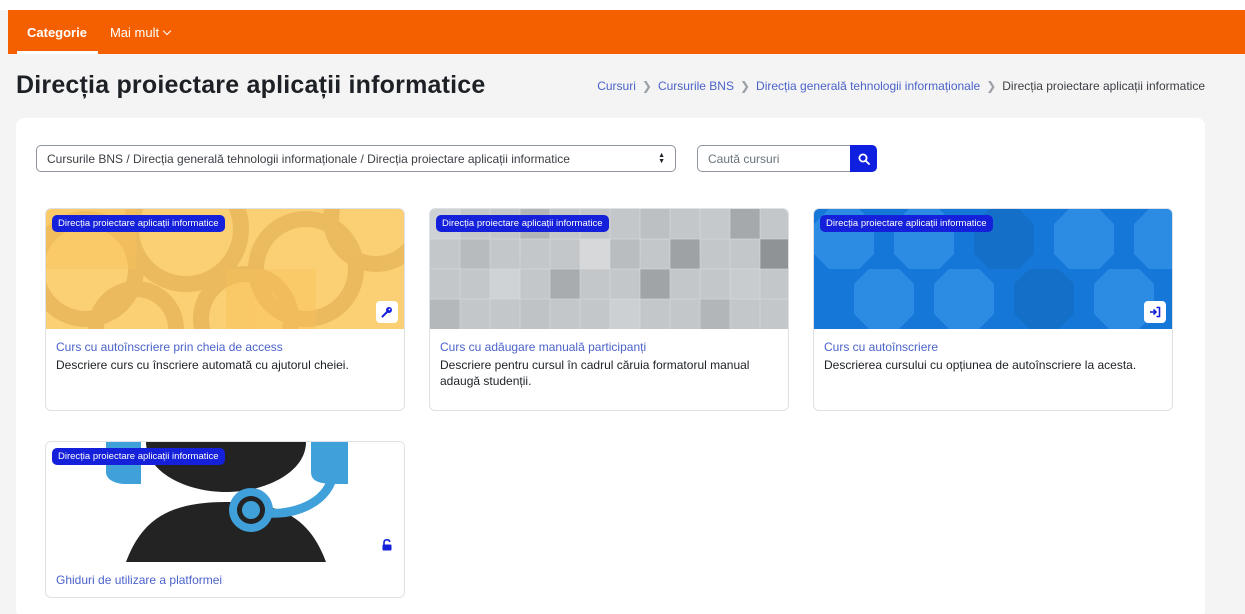 This screenshot has height=614, width=1245. I want to click on tab-mai-mult: Mai mult, so click(140, 32).